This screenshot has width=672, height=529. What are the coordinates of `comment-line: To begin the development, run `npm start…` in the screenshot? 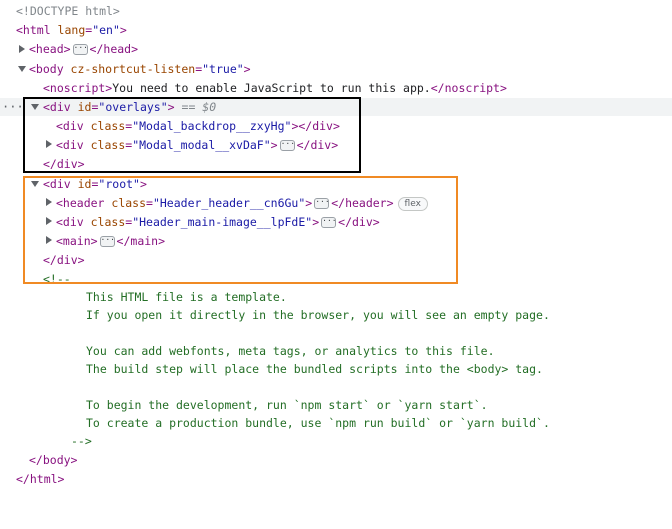 It's located at (287, 405).